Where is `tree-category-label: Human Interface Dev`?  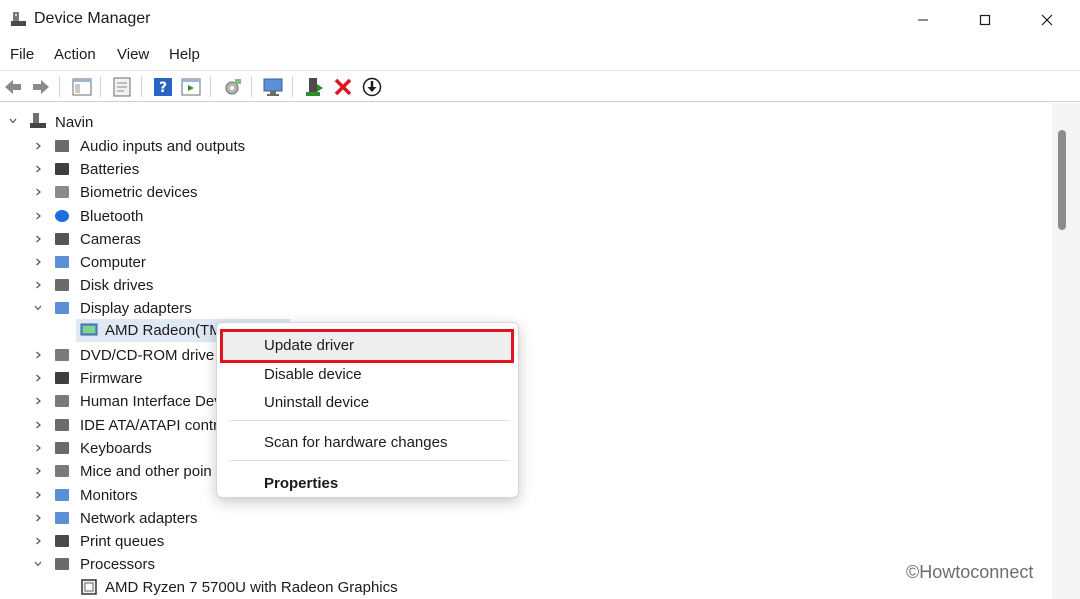 tree-category-label: Human Interface Dev is located at coordinates (151, 401).